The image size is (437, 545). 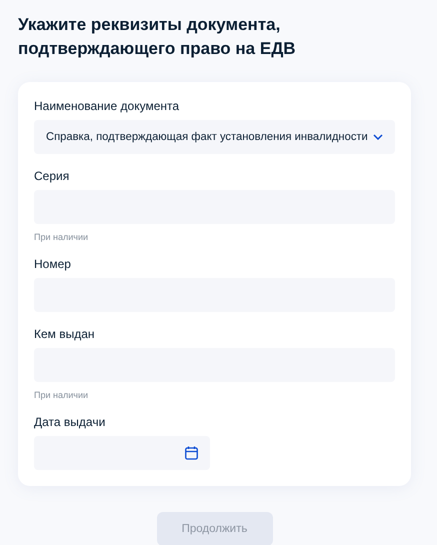 I want to click on page-title: Укажите реквизиты документа, подтверждающего право на ЕДВ, so click(x=157, y=37).